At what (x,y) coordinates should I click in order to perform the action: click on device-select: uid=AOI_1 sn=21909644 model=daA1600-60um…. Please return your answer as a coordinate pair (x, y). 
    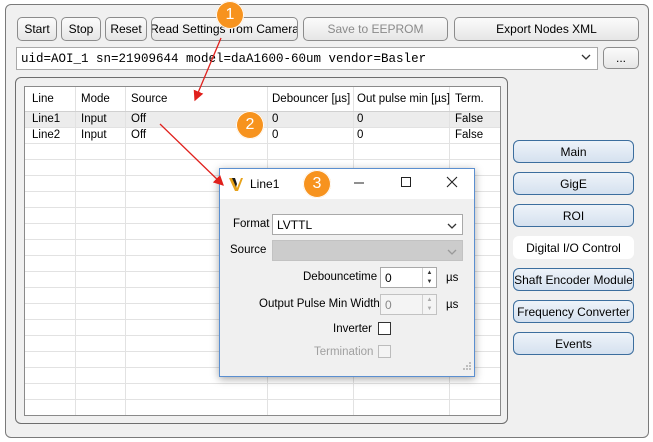
    Looking at the image, I should click on (307, 58).